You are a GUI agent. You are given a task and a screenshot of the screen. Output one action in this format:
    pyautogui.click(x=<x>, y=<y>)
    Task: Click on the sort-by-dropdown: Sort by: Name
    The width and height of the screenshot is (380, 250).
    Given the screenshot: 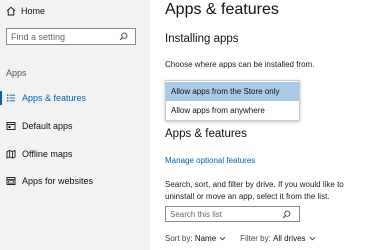 What is the action you would take?
    pyautogui.click(x=195, y=238)
    